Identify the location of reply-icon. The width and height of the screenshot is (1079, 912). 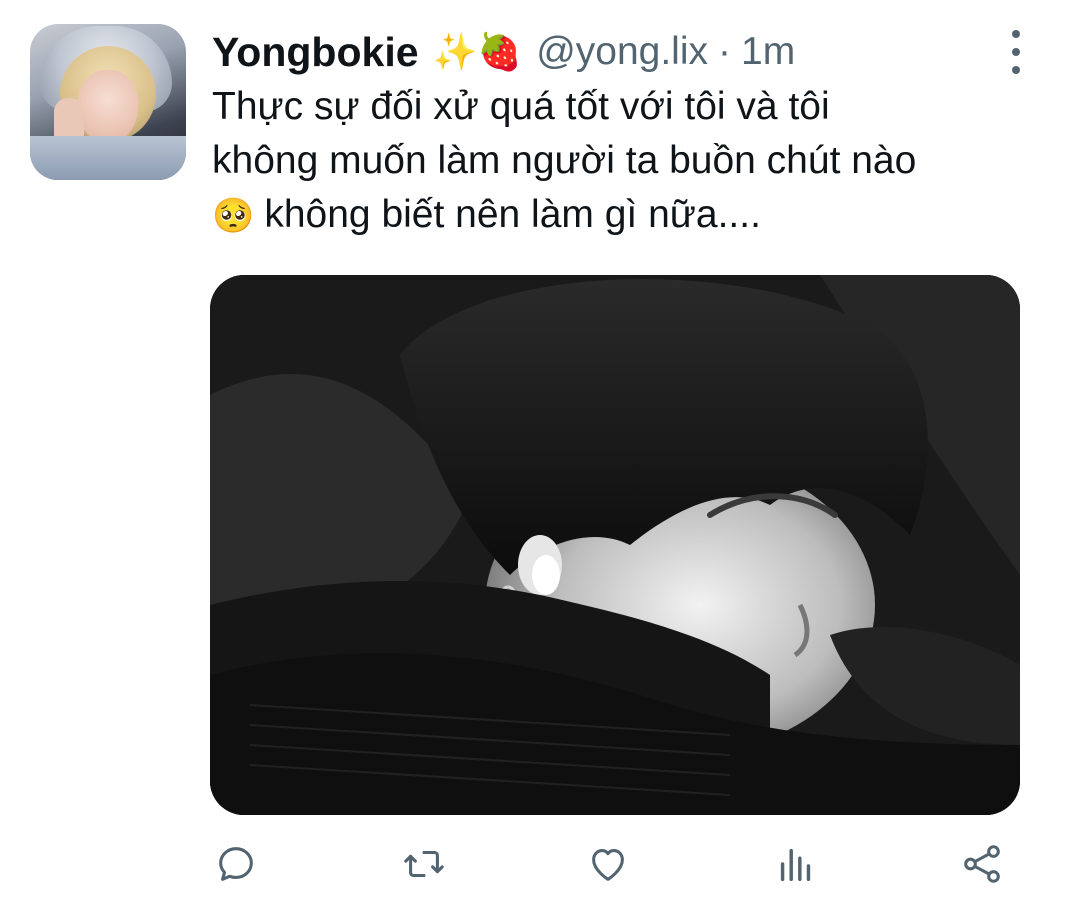
(236, 864).